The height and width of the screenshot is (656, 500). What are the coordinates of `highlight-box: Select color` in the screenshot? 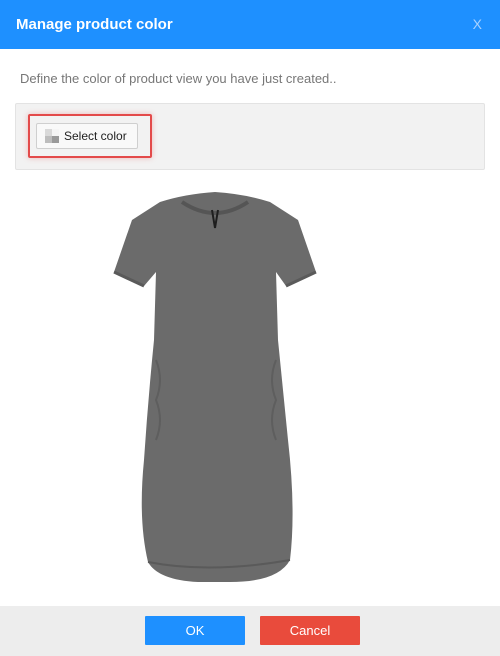 It's located at (90, 136).